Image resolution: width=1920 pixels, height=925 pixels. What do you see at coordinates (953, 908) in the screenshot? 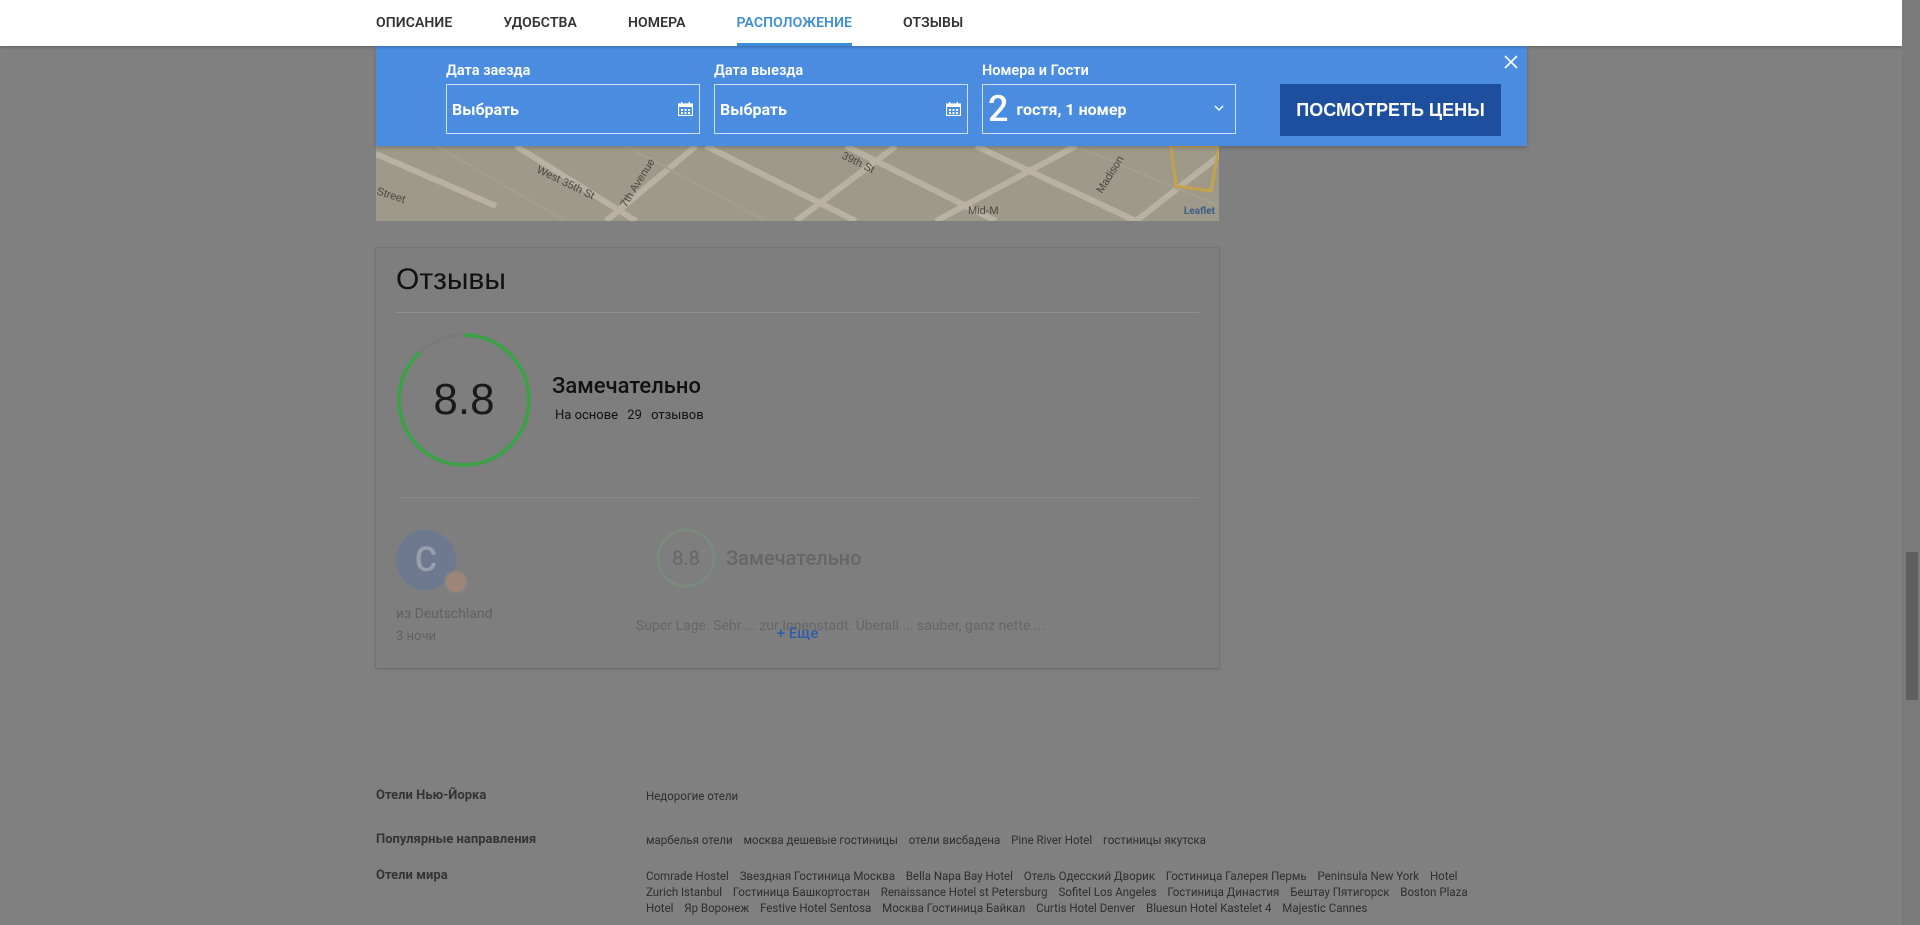
I see `footer-link: Москва Гостиница Байкал` at bounding box center [953, 908].